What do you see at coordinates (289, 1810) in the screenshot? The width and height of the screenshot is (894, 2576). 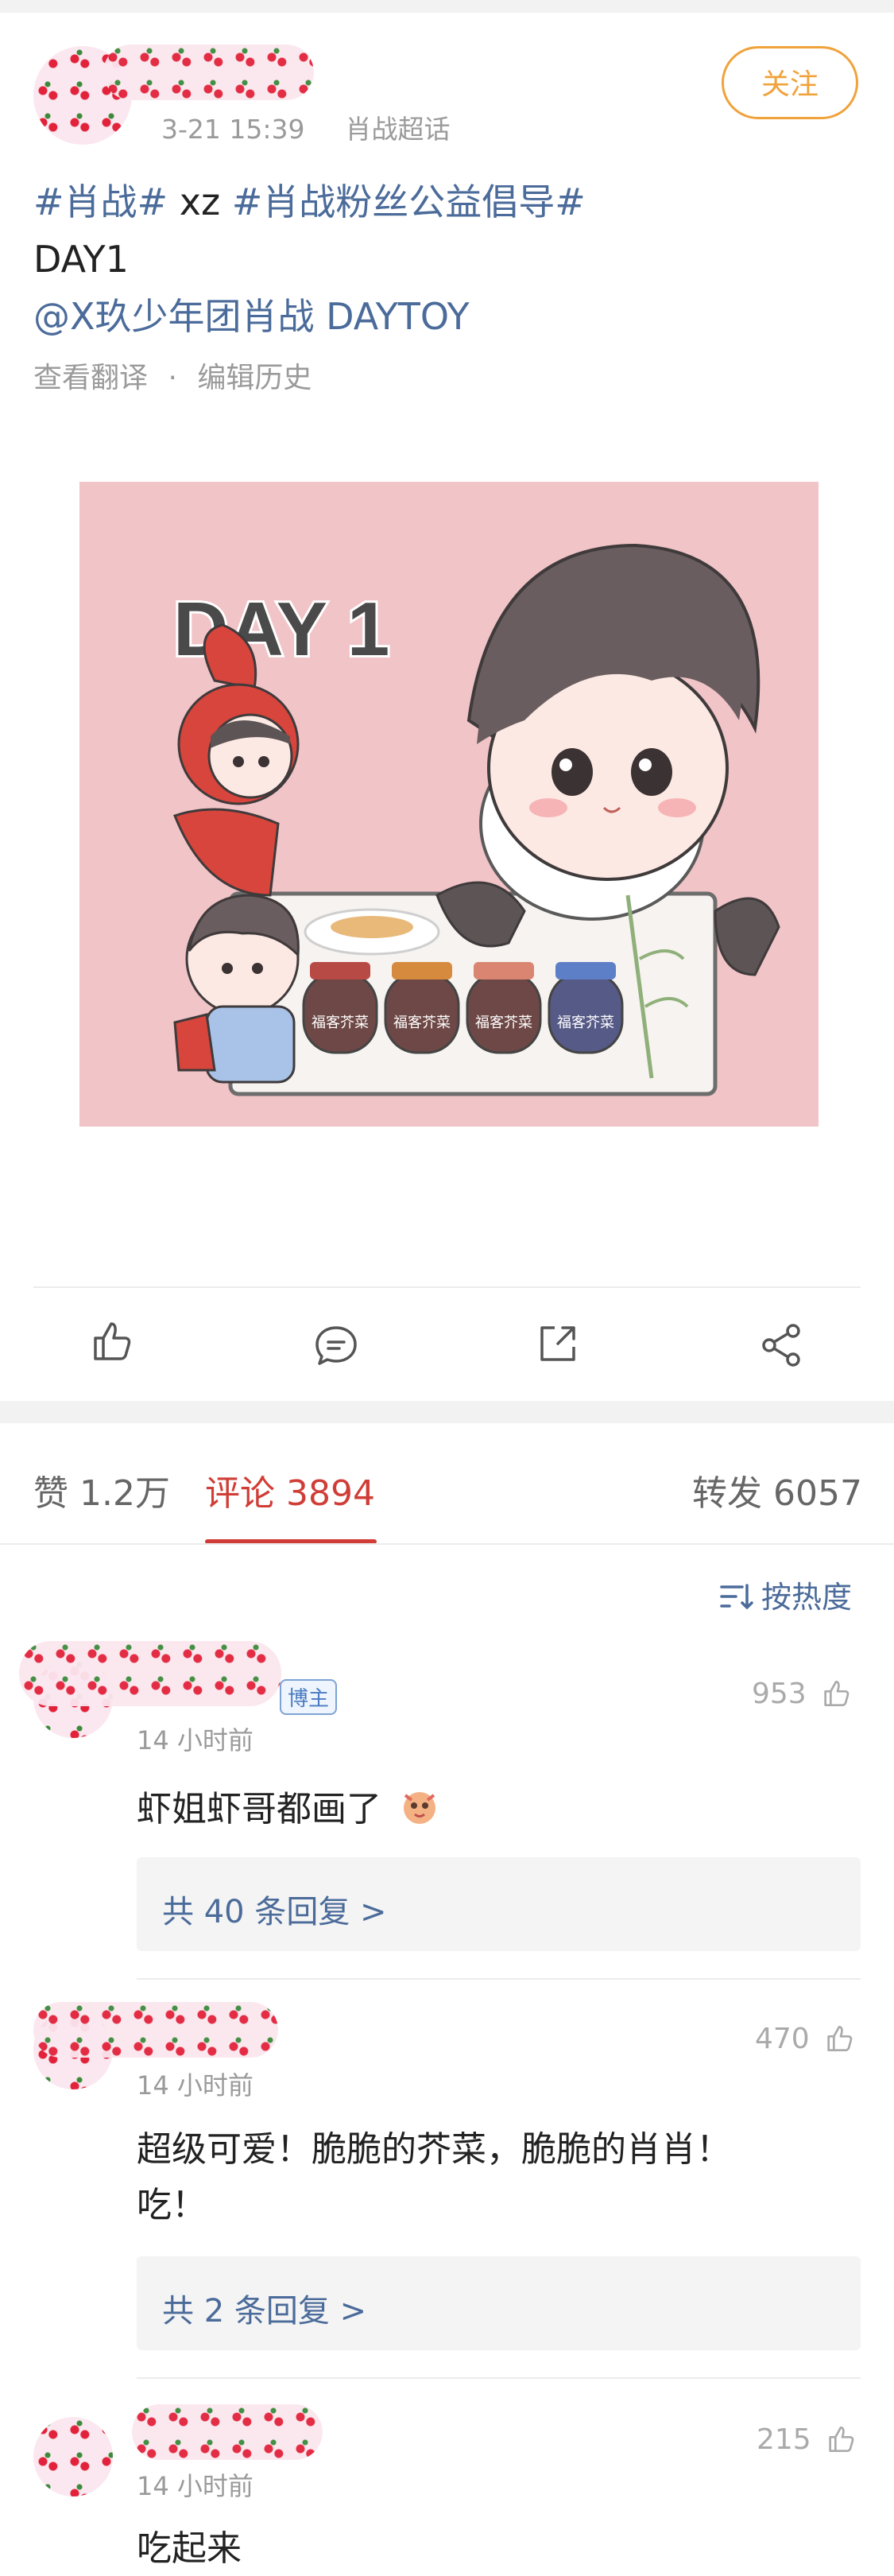 I see `comment-text: 虾姐虾哥都画了` at bounding box center [289, 1810].